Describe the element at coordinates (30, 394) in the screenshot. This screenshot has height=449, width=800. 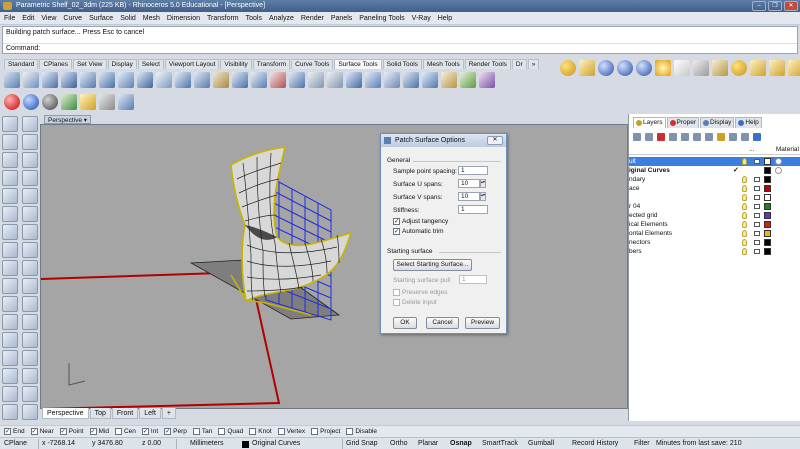
I see `render-icon` at that location.